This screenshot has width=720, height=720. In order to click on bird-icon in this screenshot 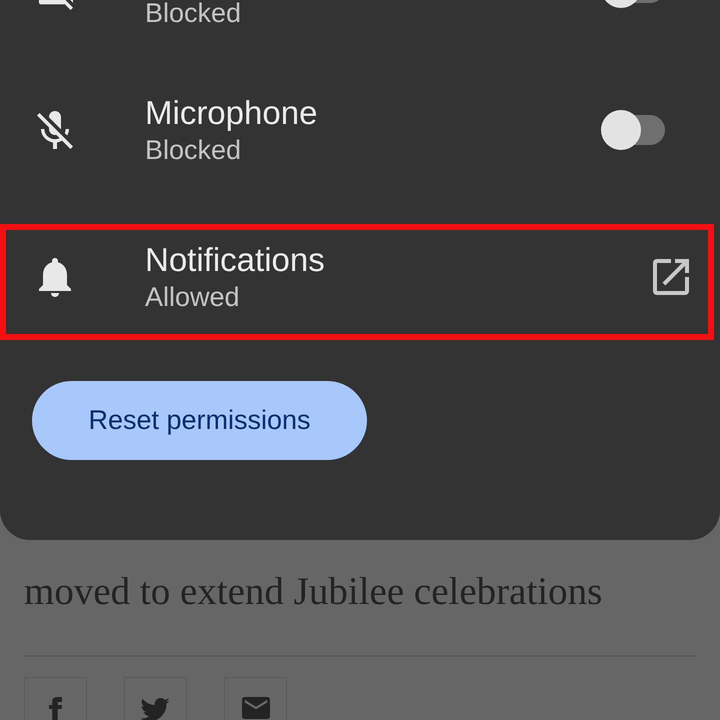, I will do `click(155, 708)`.